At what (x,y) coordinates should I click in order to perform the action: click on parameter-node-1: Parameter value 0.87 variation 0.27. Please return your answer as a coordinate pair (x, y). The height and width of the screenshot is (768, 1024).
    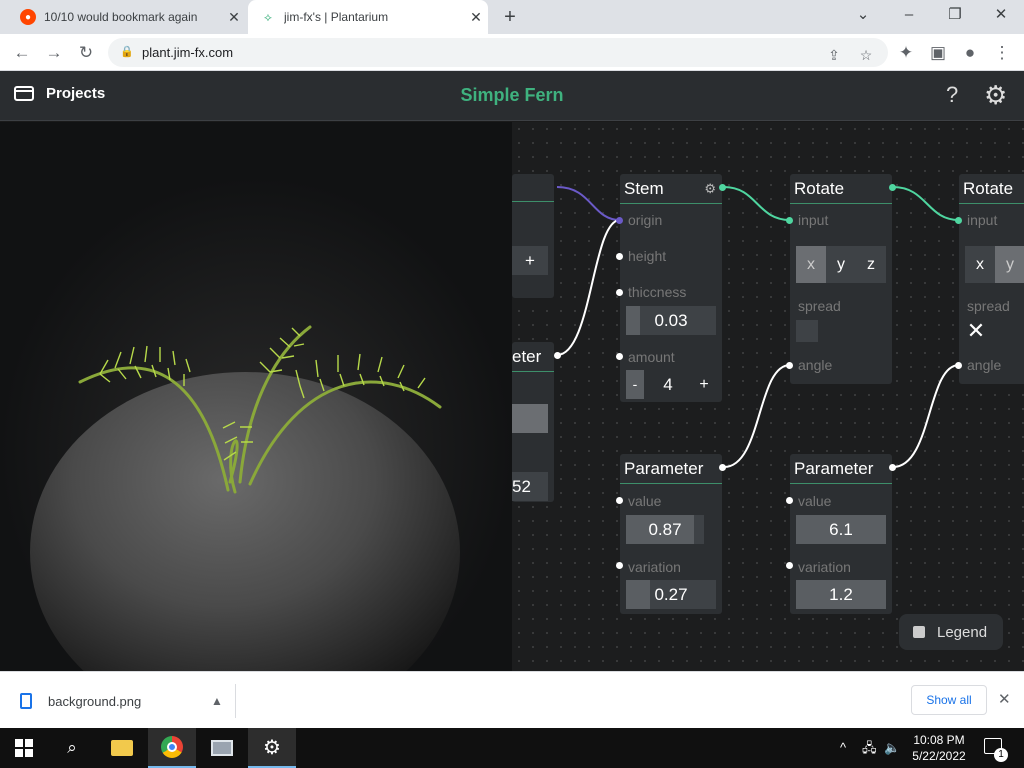
    Looking at the image, I should click on (671, 534).